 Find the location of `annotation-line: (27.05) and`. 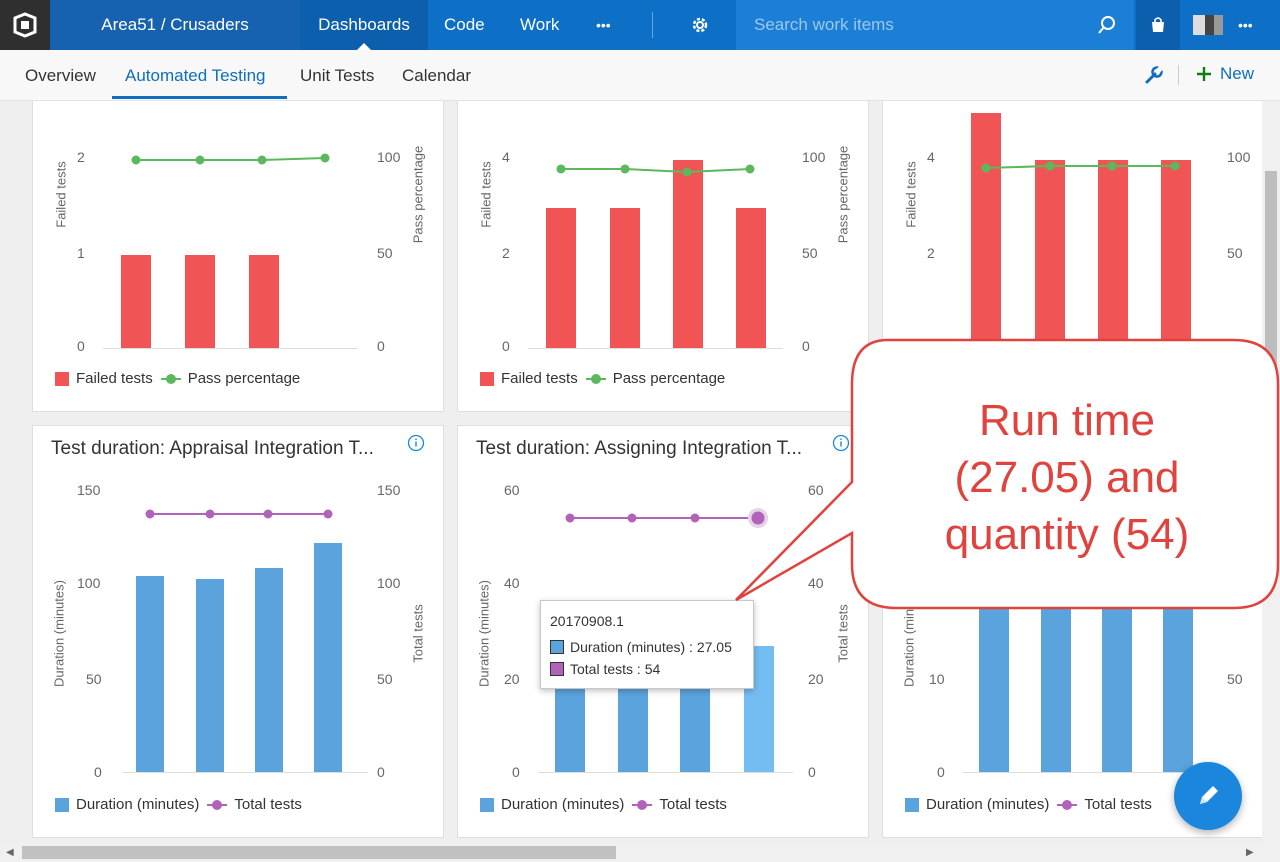

annotation-line: (27.05) and is located at coordinates (1067, 477).